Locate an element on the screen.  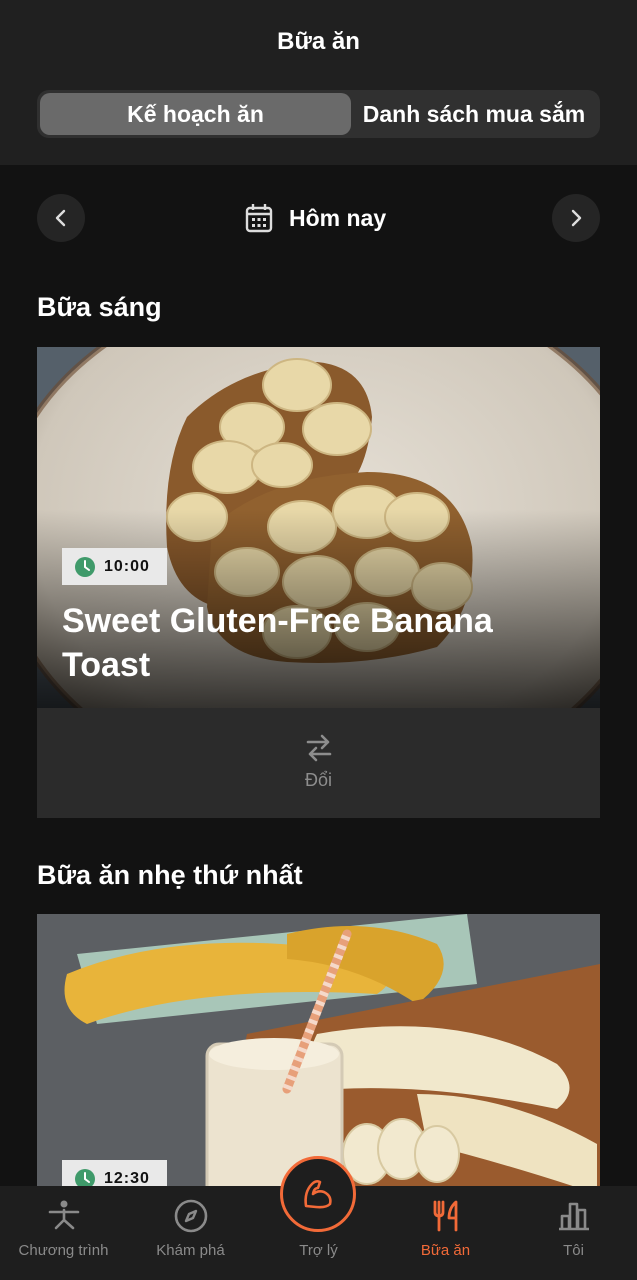
section-title-first-snack: Bữa ăn nhẹ thứ nhất is located at coordinates (170, 875).